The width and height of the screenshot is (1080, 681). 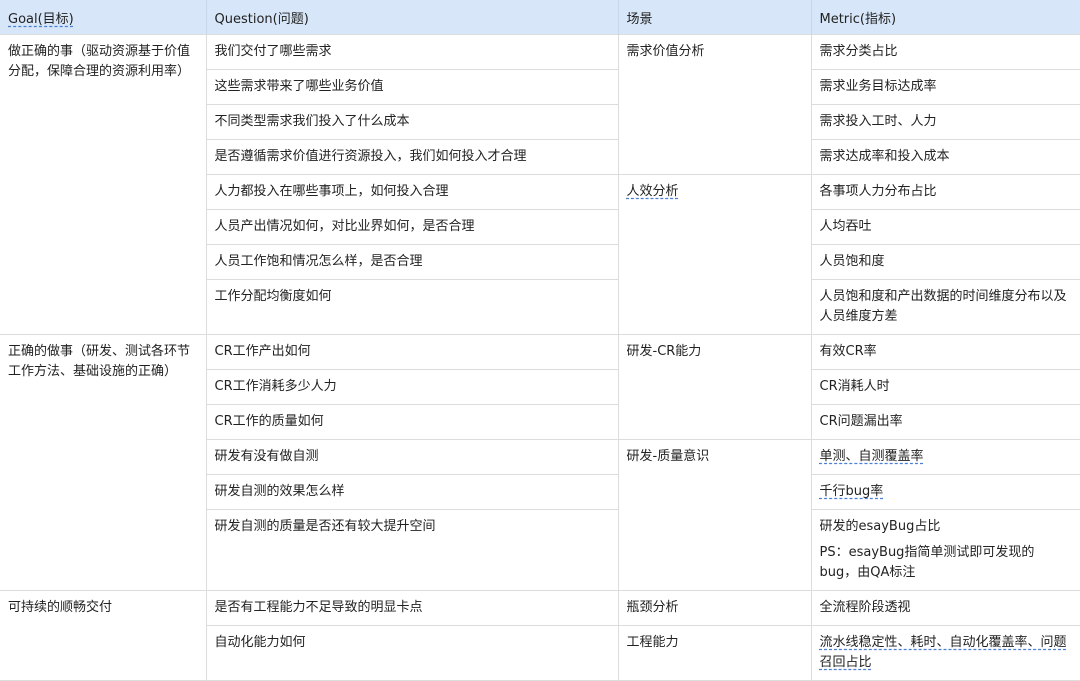 I want to click on header-metric: Metric(指标), so click(x=945, y=17).